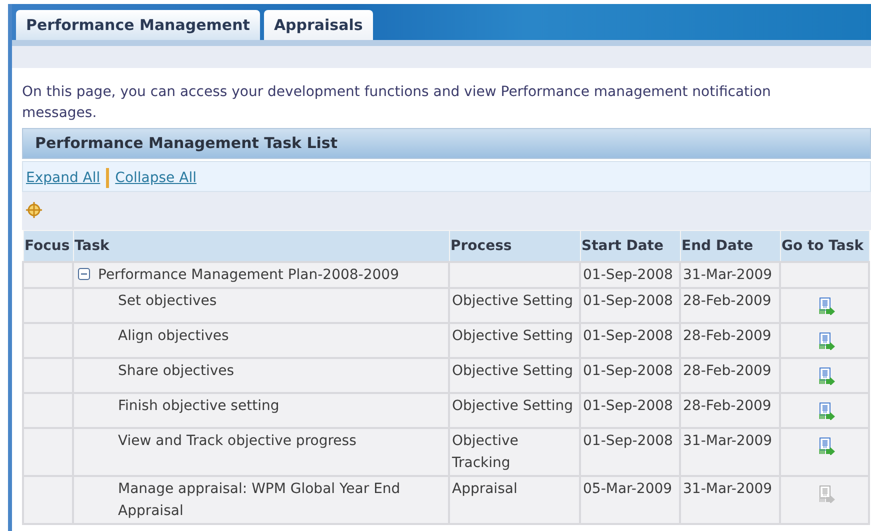  What do you see at coordinates (630, 246) in the screenshot?
I see `column-header: Start Date` at bounding box center [630, 246].